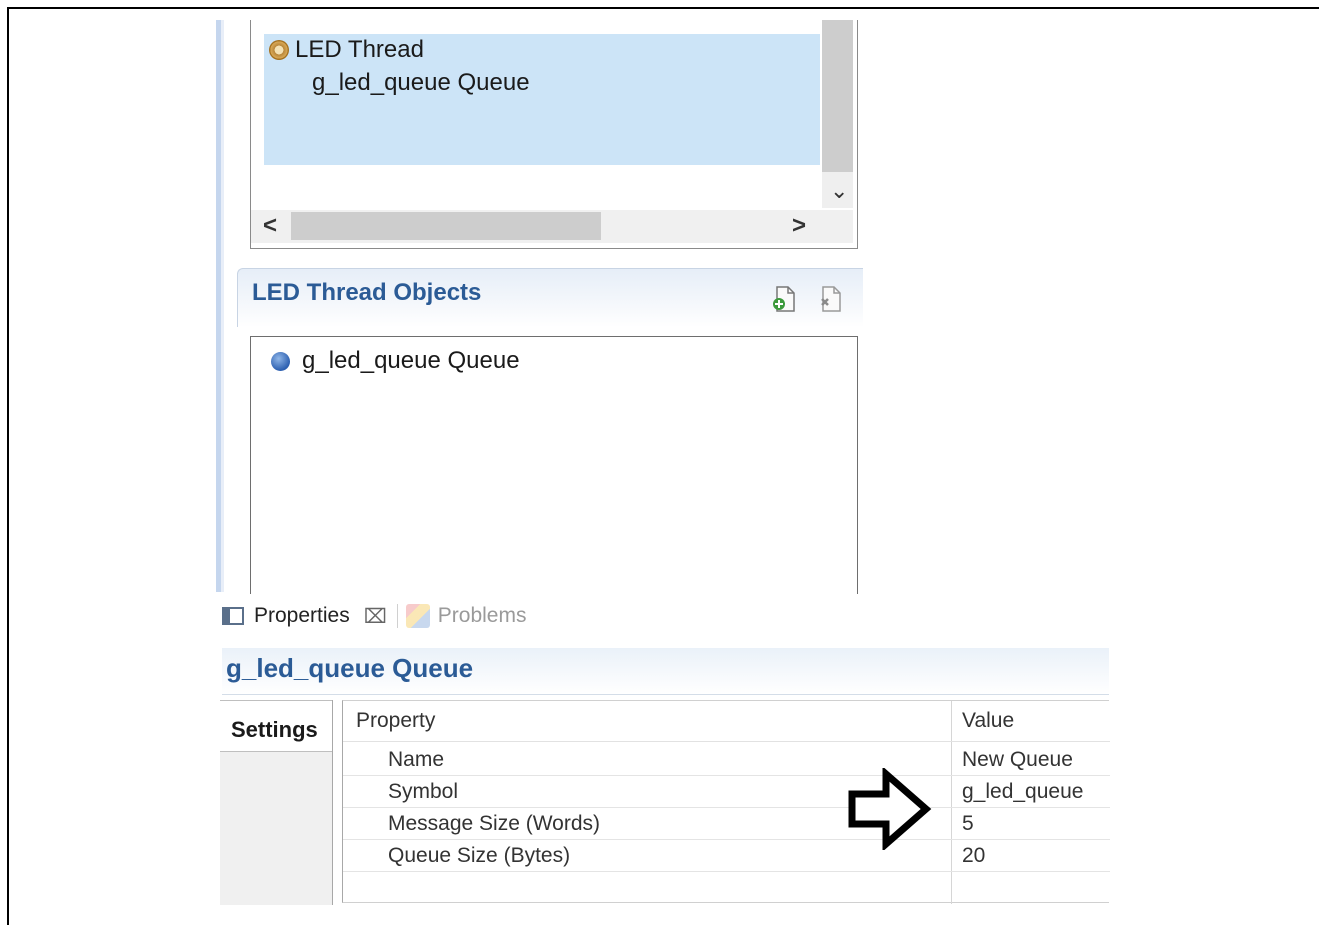  Describe the element at coordinates (726, 741) in the screenshot. I see `header-divider` at that location.